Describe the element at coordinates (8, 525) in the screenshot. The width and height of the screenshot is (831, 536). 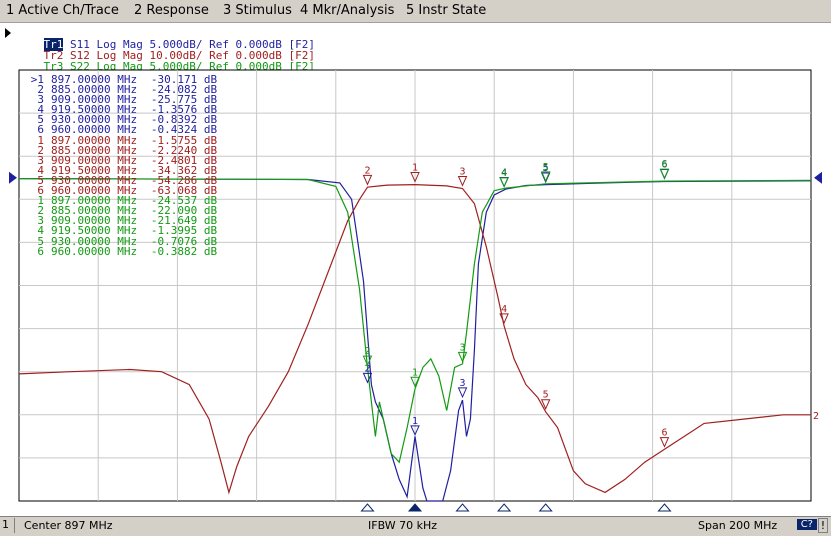
I see `channel-number: 1` at that location.